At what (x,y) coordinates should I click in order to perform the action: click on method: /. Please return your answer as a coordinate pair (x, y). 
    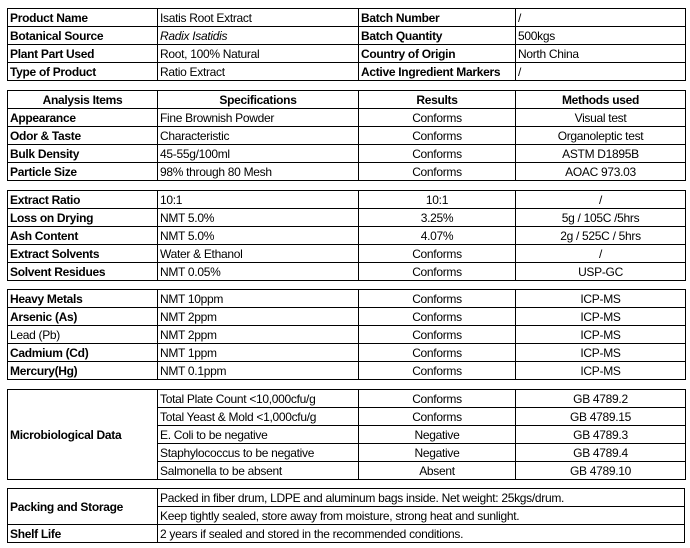
    Looking at the image, I should click on (600, 199).